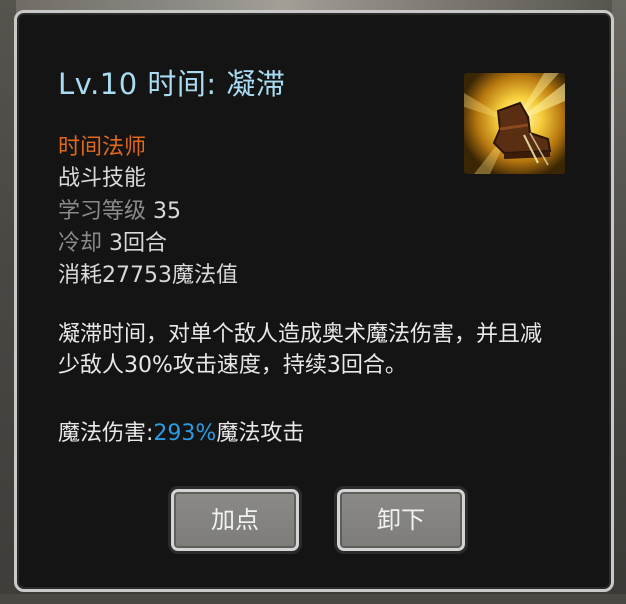  Describe the element at coordinates (313, 599) in the screenshot. I see `background-bottom` at that location.